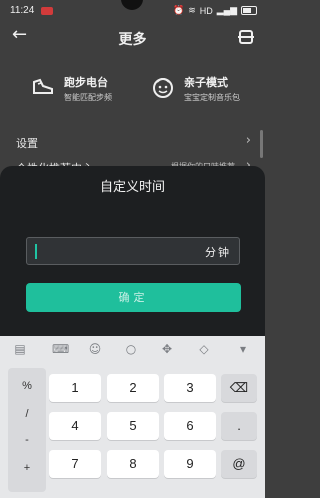 The width and height of the screenshot is (320, 498). Describe the element at coordinates (226, 10) in the screenshot. I see `signal-icon: ▂▄▆` at that location.